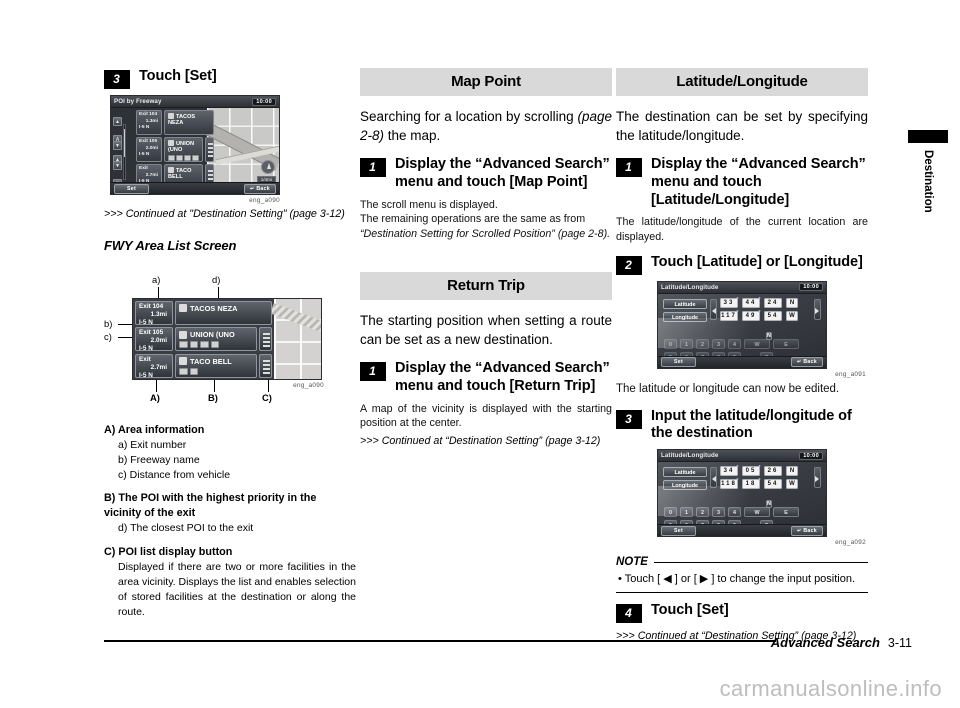 Image resolution: width=960 pixels, height=708 pixels. Describe the element at coordinates (811, 455) in the screenshot. I see `clock-display: 10:00` at that location.